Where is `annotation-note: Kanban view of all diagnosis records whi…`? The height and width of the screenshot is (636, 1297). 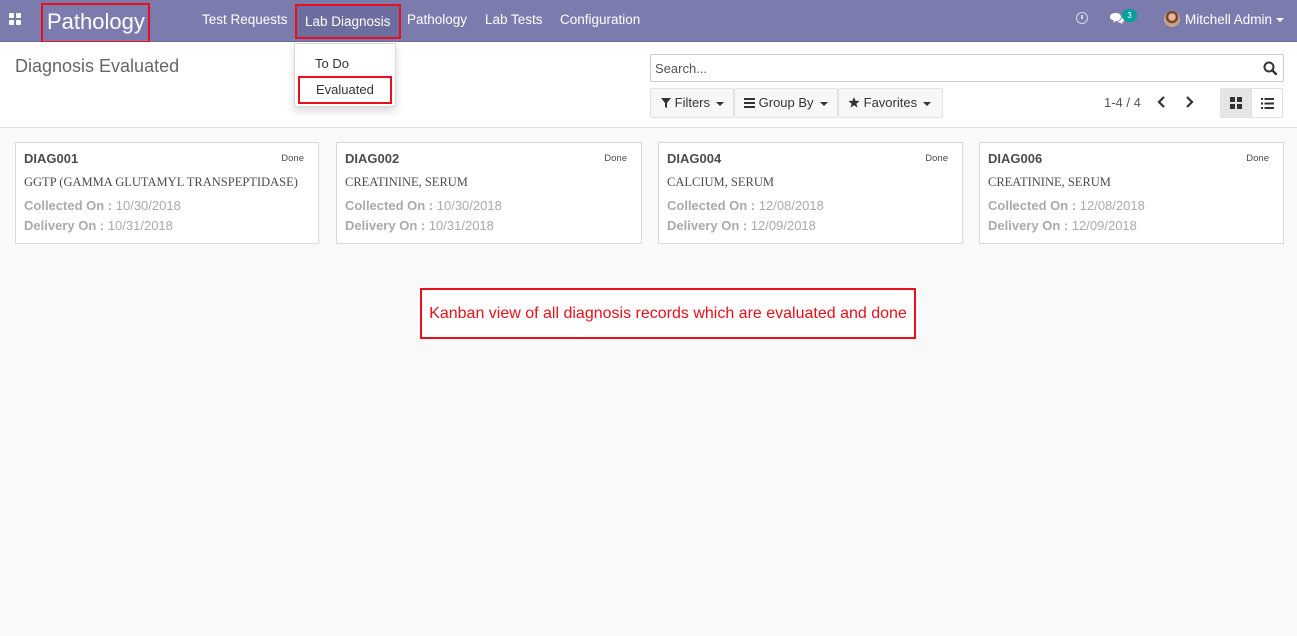
annotation-note: Kanban view of all diagnosis records whi… is located at coordinates (668, 313).